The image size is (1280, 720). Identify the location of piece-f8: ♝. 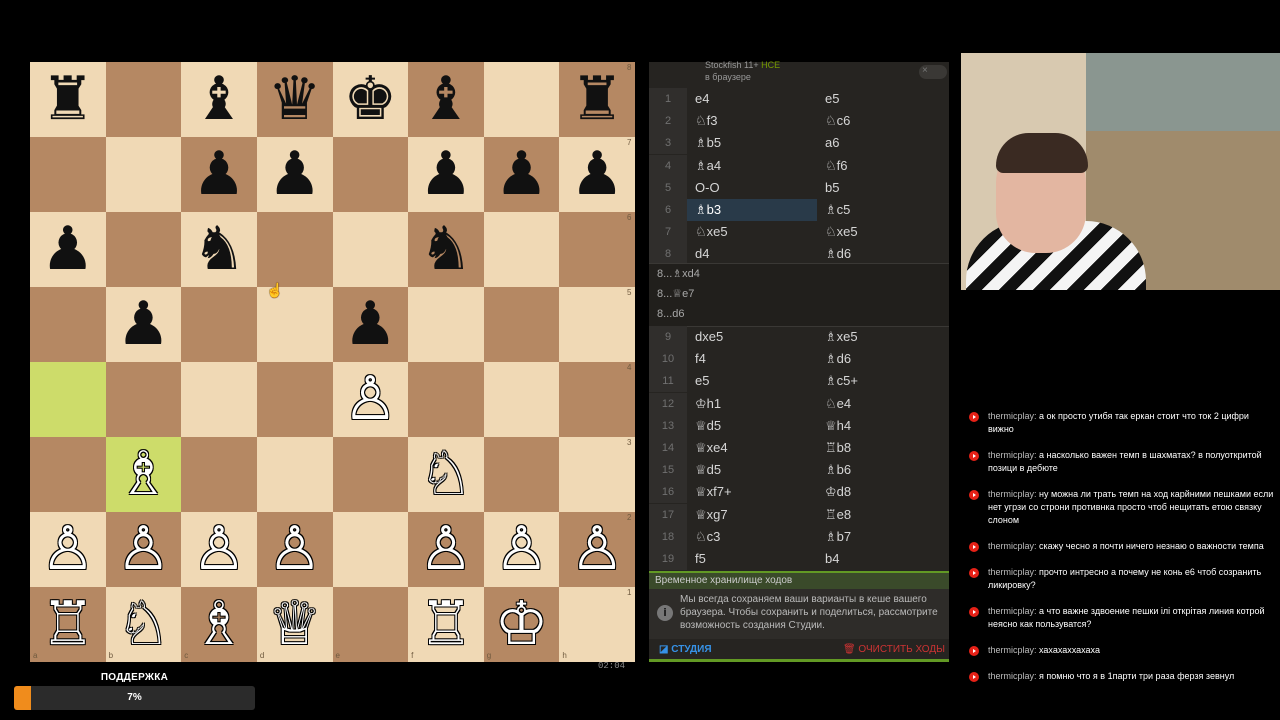
(446, 99).